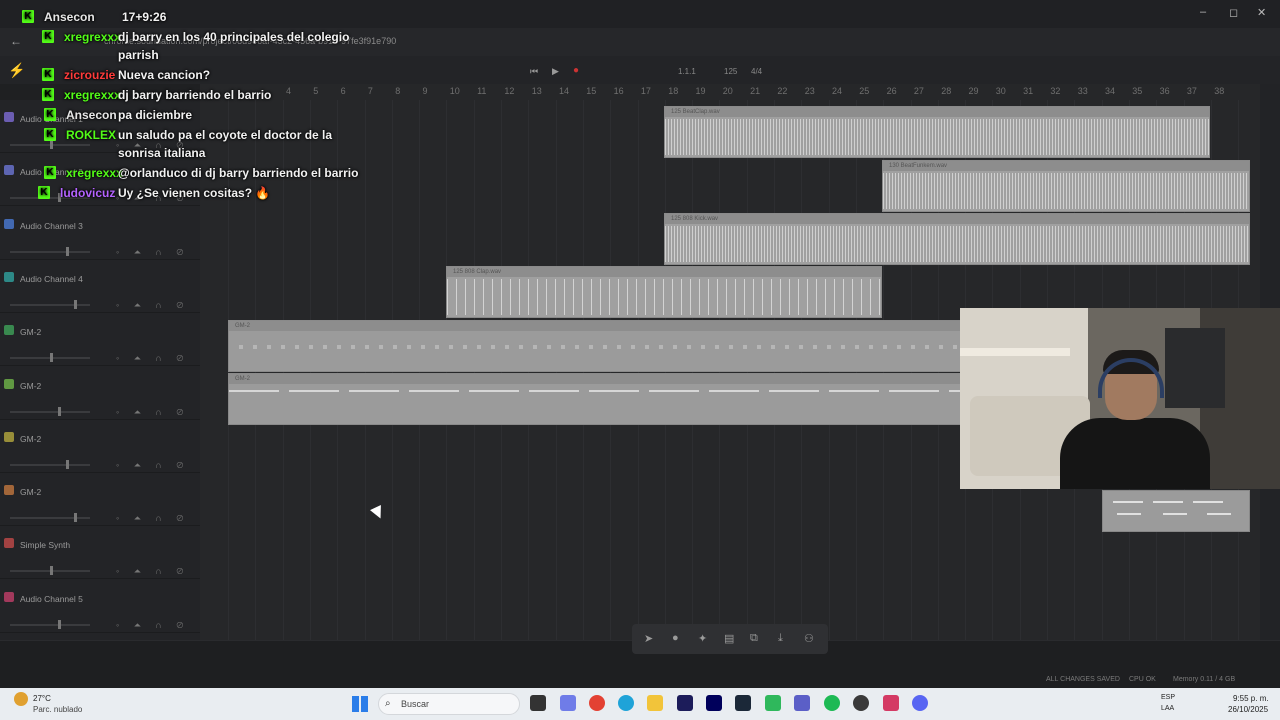 The image size is (1280, 720). What do you see at coordinates (1261, 12) in the screenshot?
I see `close-icon: ✕` at bounding box center [1261, 12].